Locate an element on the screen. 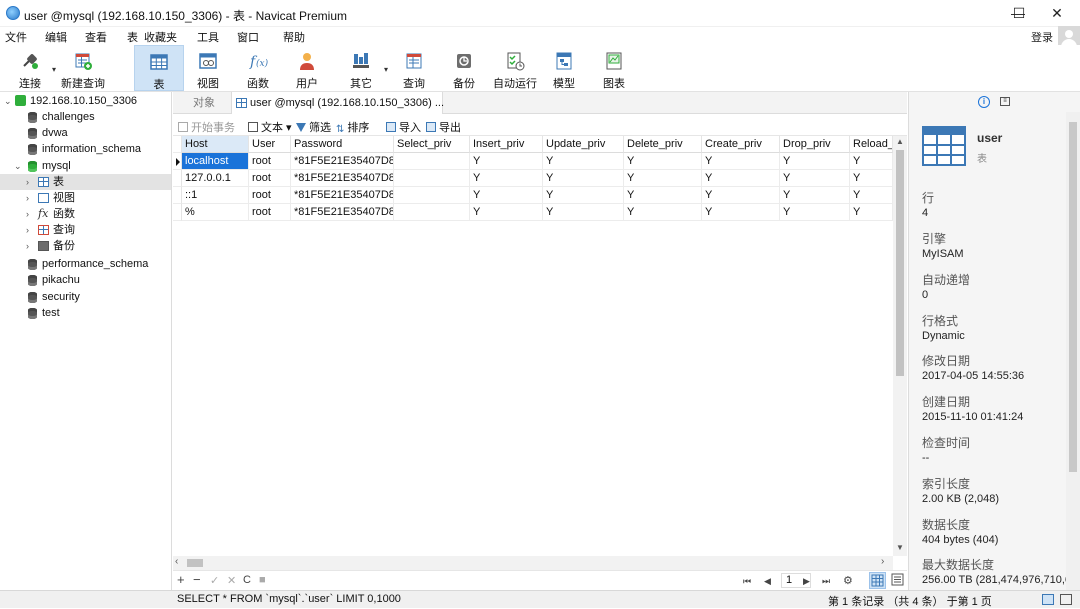  tab-objects: 对象 is located at coordinates (213, 103).